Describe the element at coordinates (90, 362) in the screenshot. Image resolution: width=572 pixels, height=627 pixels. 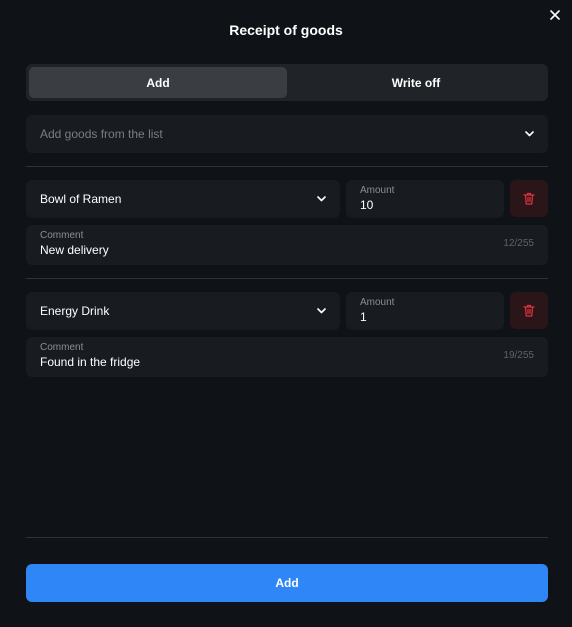
I see `comment-value: Found in the fridge` at that location.